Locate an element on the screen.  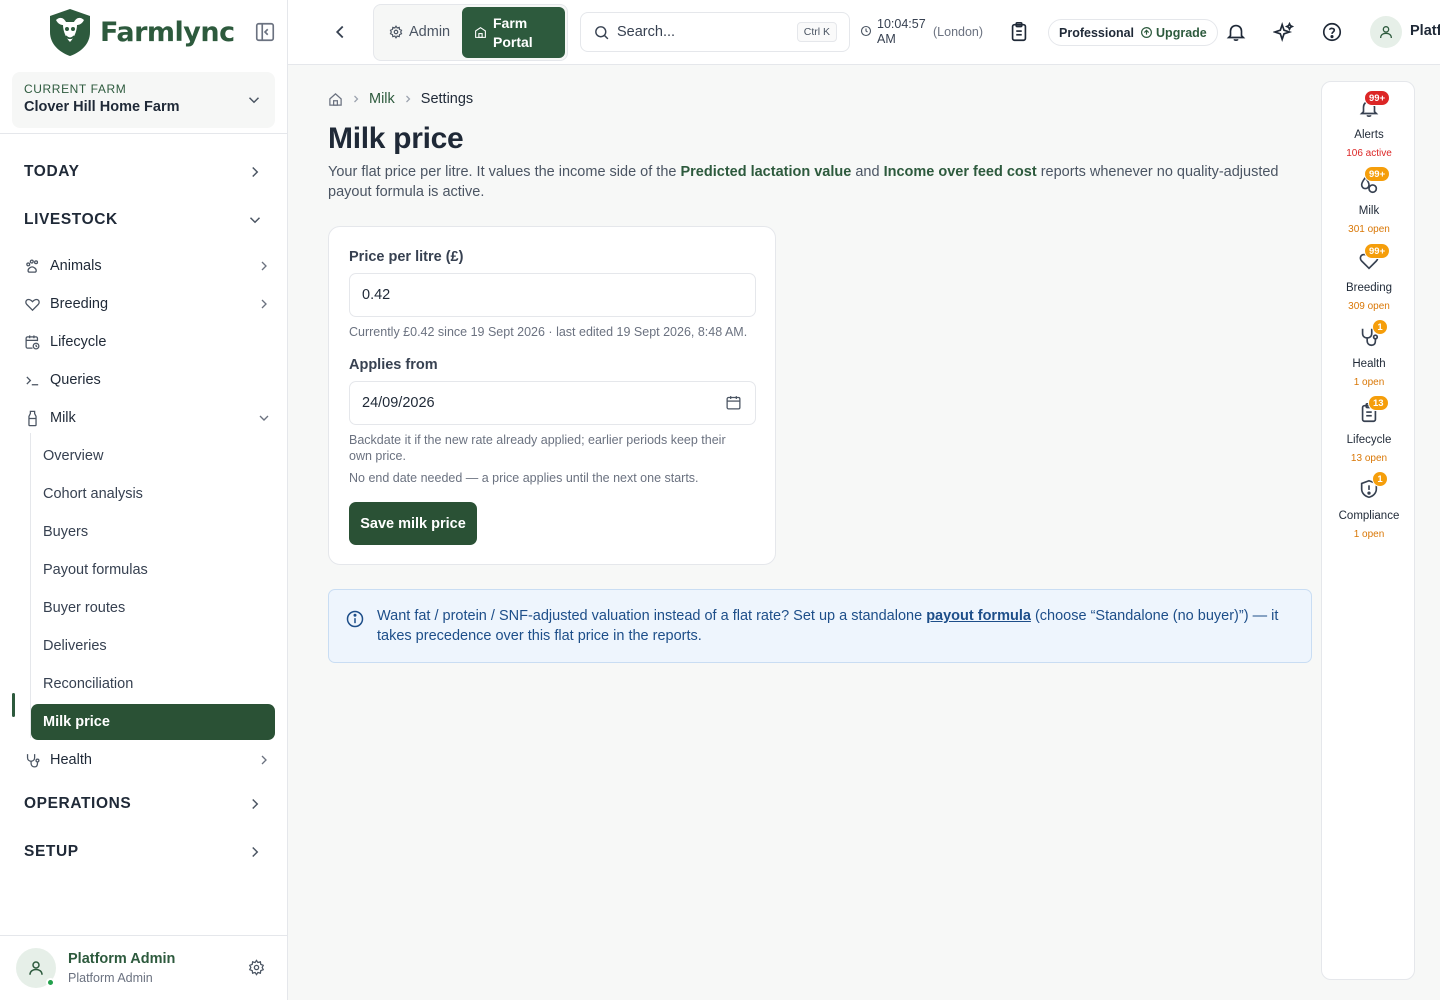
sidebar-subitem-payout-formulas: Payout formulas is located at coordinates (95, 570).